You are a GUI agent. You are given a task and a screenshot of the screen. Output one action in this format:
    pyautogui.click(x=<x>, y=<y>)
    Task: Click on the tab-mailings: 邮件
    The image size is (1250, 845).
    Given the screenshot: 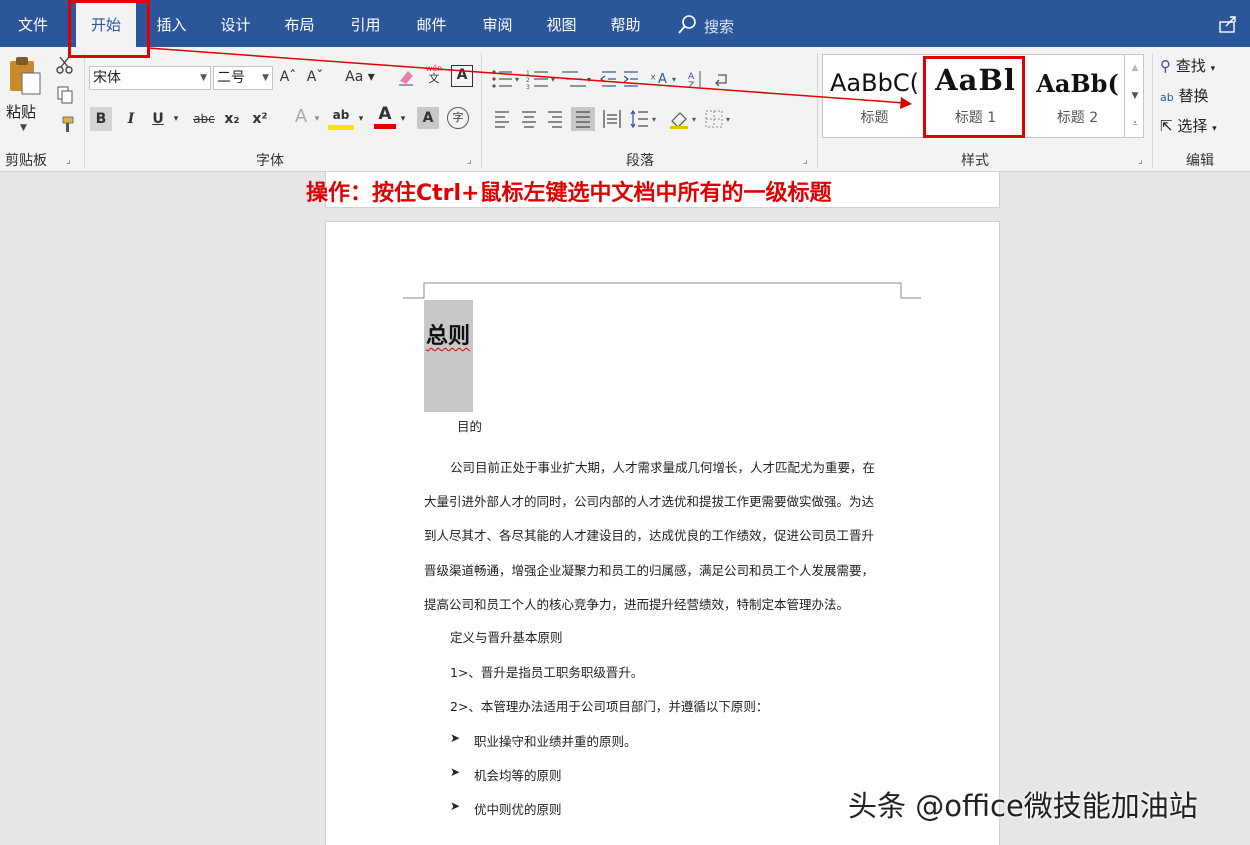 What is the action you would take?
    pyautogui.click(x=431, y=23)
    